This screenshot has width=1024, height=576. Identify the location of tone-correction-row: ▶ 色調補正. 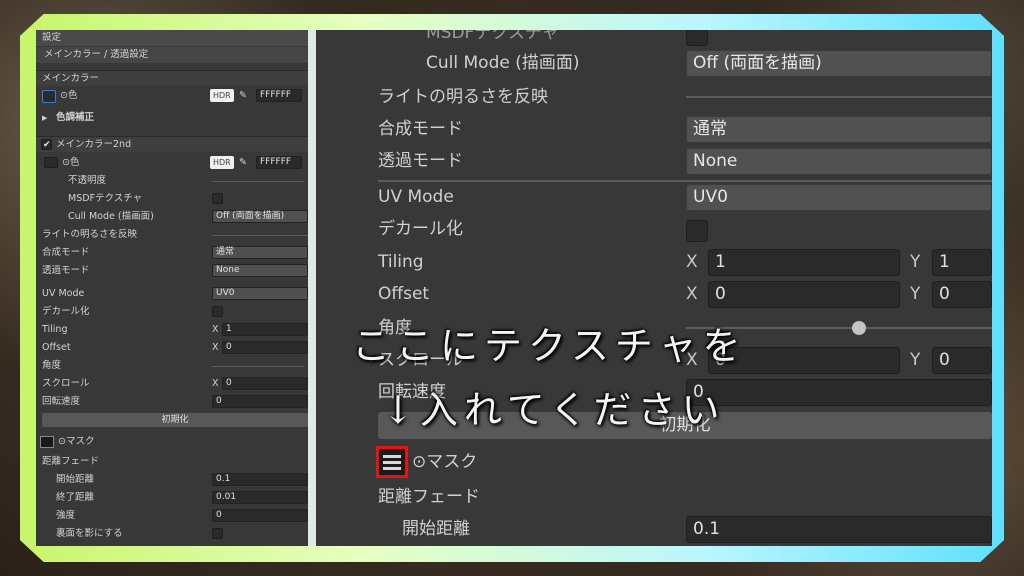
(172, 118).